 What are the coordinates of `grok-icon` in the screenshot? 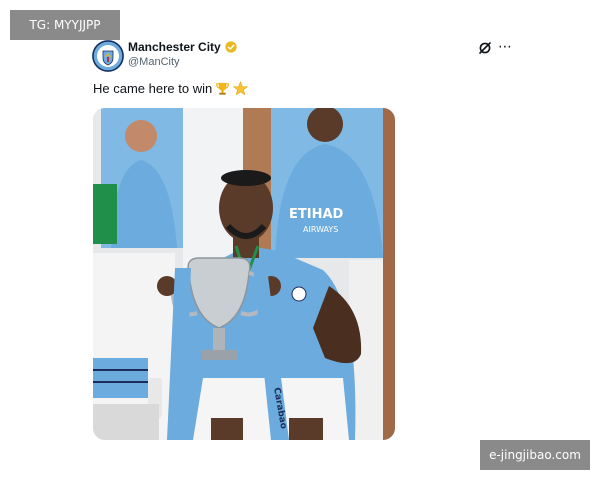 It's located at (485, 48).